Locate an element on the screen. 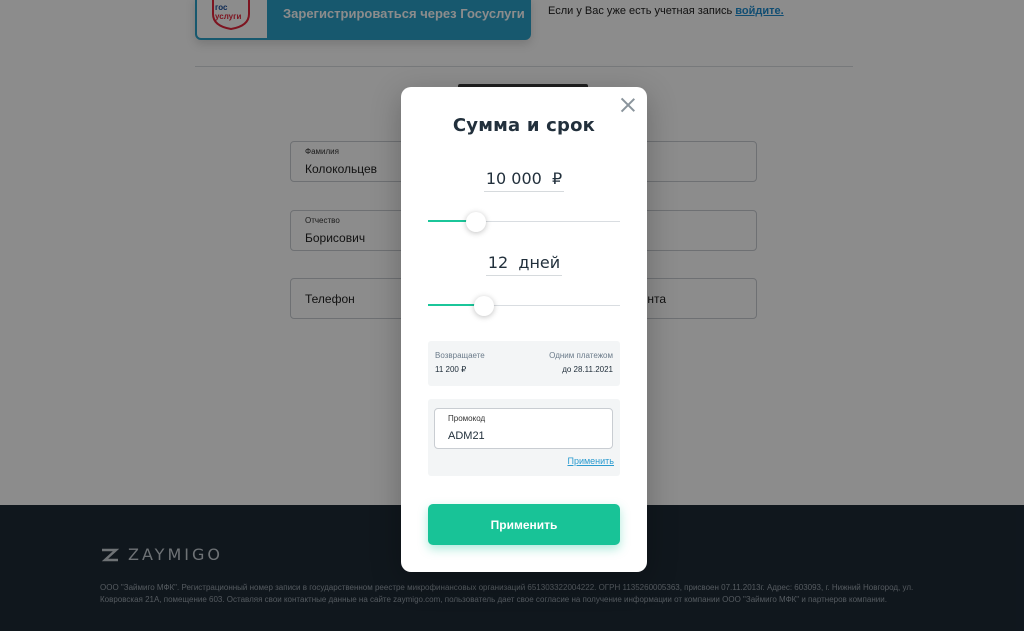 This screenshot has height=631, width=1024. promo-code-input is located at coordinates (523, 436).